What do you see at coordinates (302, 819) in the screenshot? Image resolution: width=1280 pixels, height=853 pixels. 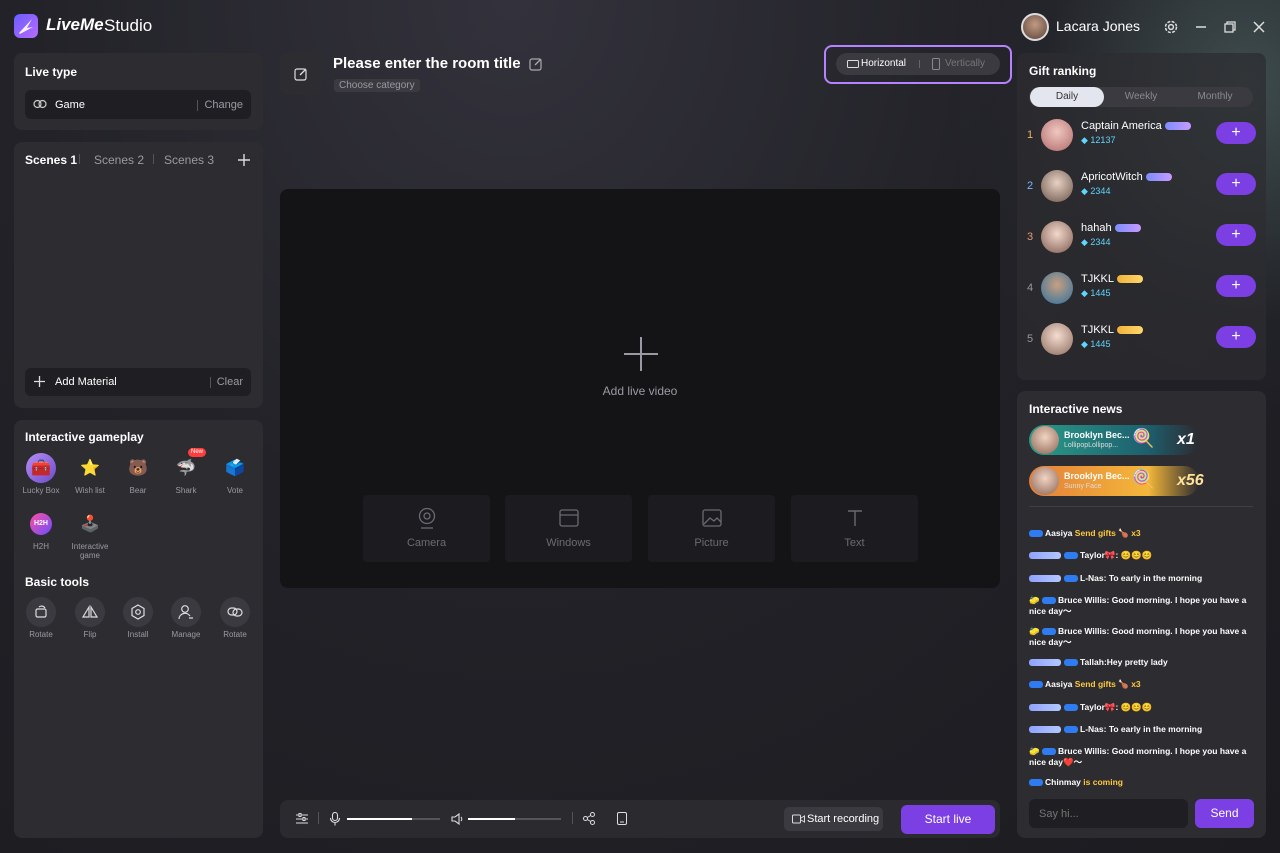 I see `settings-sliders-icon` at bounding box center [302, 819].